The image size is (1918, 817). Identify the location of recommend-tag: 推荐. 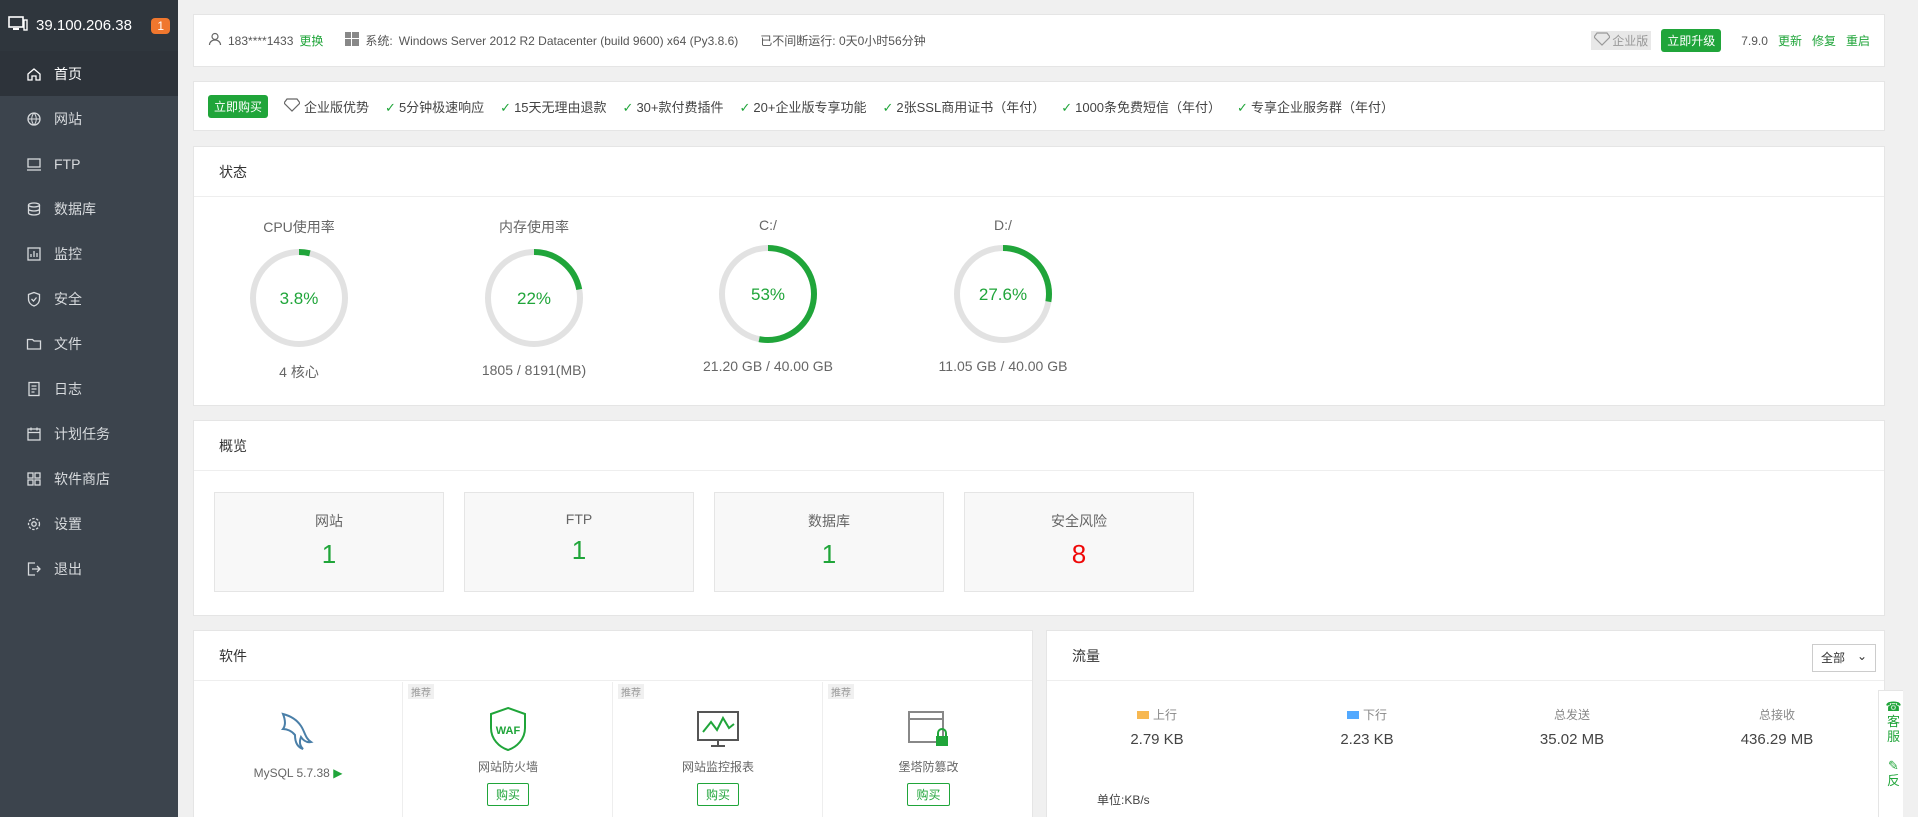
(841, 691).